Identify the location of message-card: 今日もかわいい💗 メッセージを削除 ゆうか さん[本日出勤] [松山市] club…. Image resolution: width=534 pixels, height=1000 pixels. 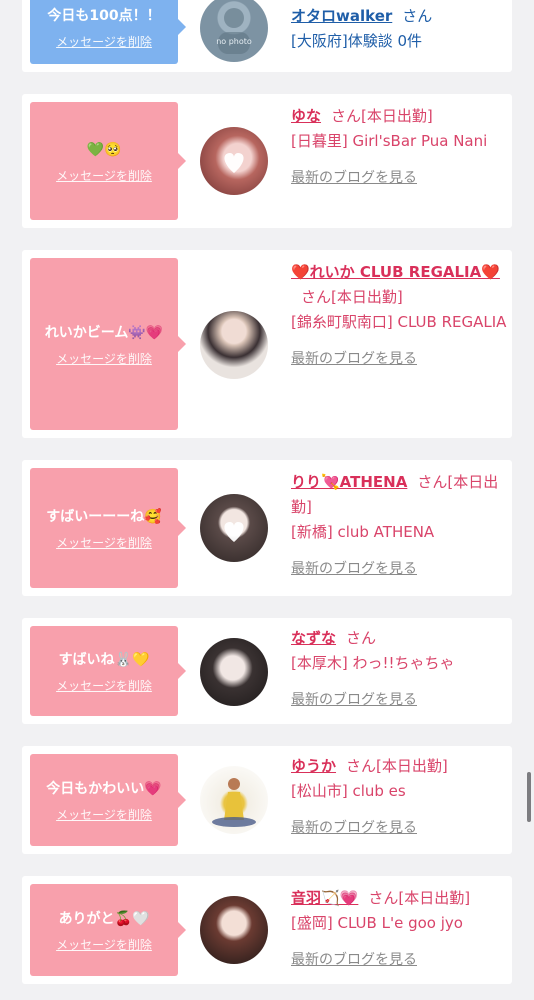
(267, 800).